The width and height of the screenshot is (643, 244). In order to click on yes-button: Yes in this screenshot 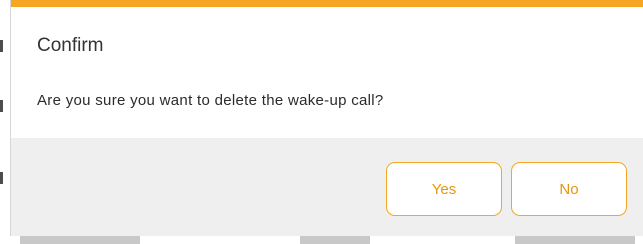, I will do `click(444, 189)`.